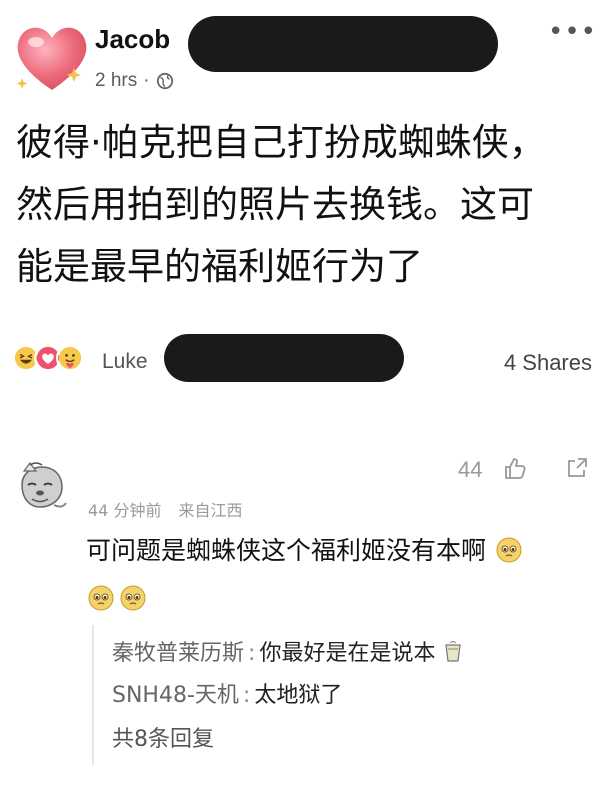 The image size is (600, 800). Describe the element at coordinates (175, 695) in the screenshot. I see `reply-author: SNH48-天机` at that location.